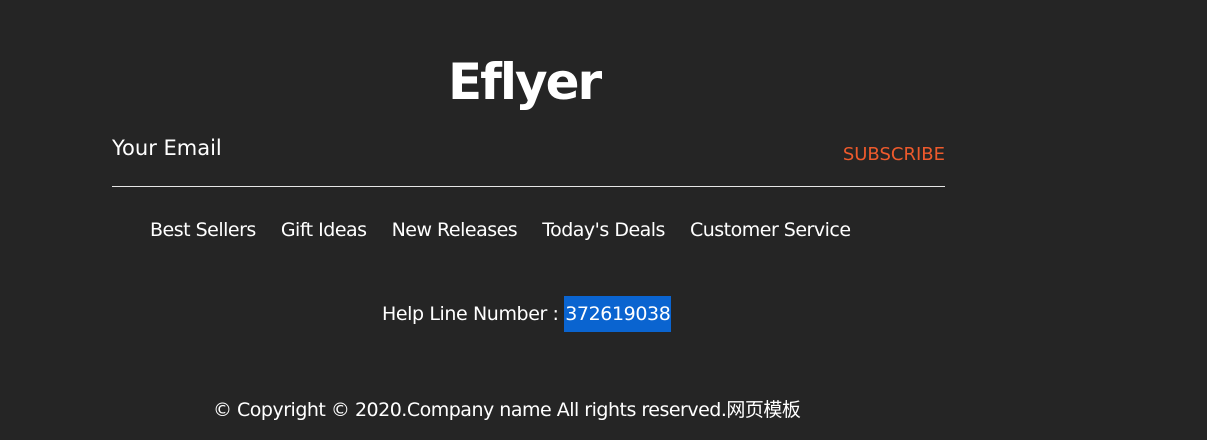 The image size is (1207, 440). What do you see at coordinates (473, 314) in the screenshot?
I see `help-line-label: Help Line Number :` at bounding box center [473, 314].